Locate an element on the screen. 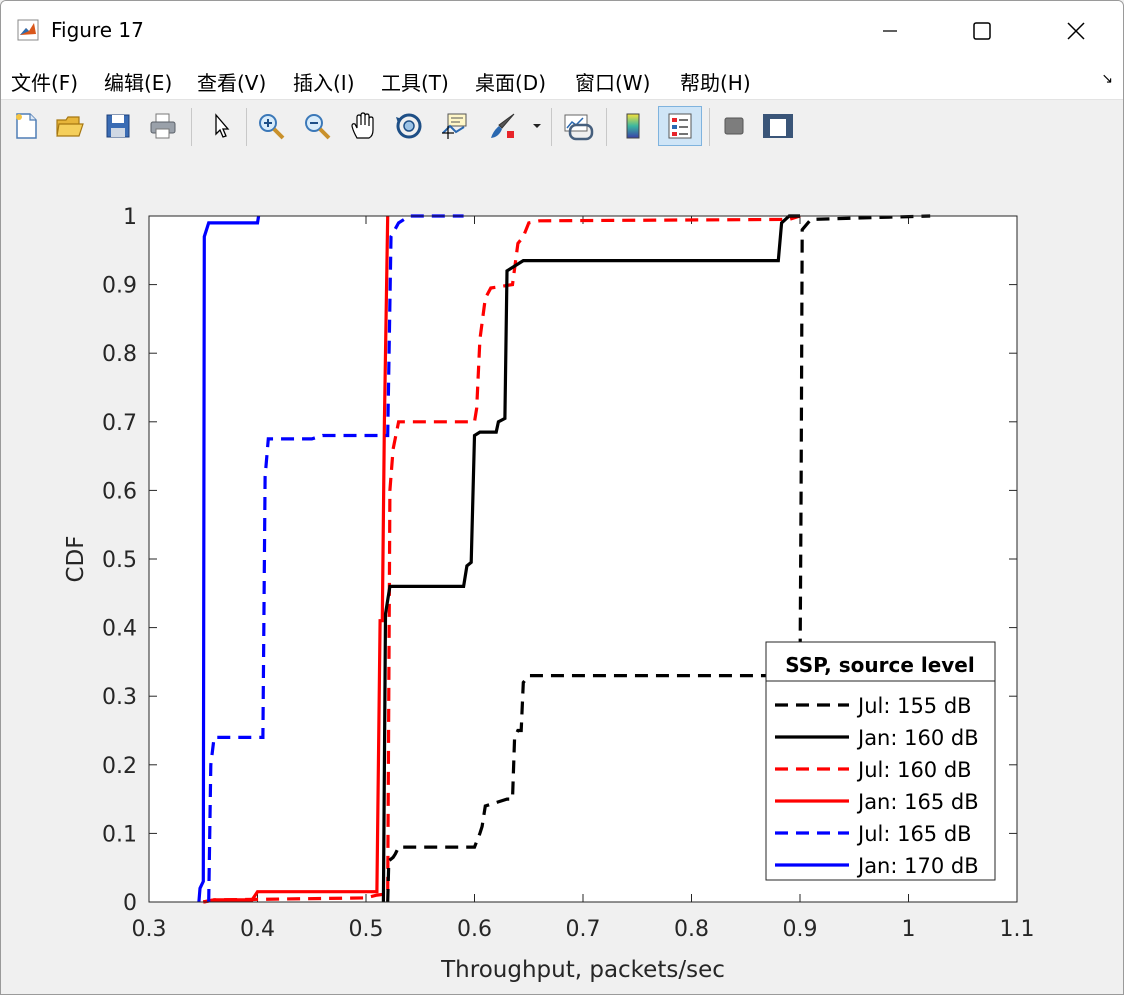 This screenshot has height=995, width=1124. legend-icon is located at coordinates (680, 126).